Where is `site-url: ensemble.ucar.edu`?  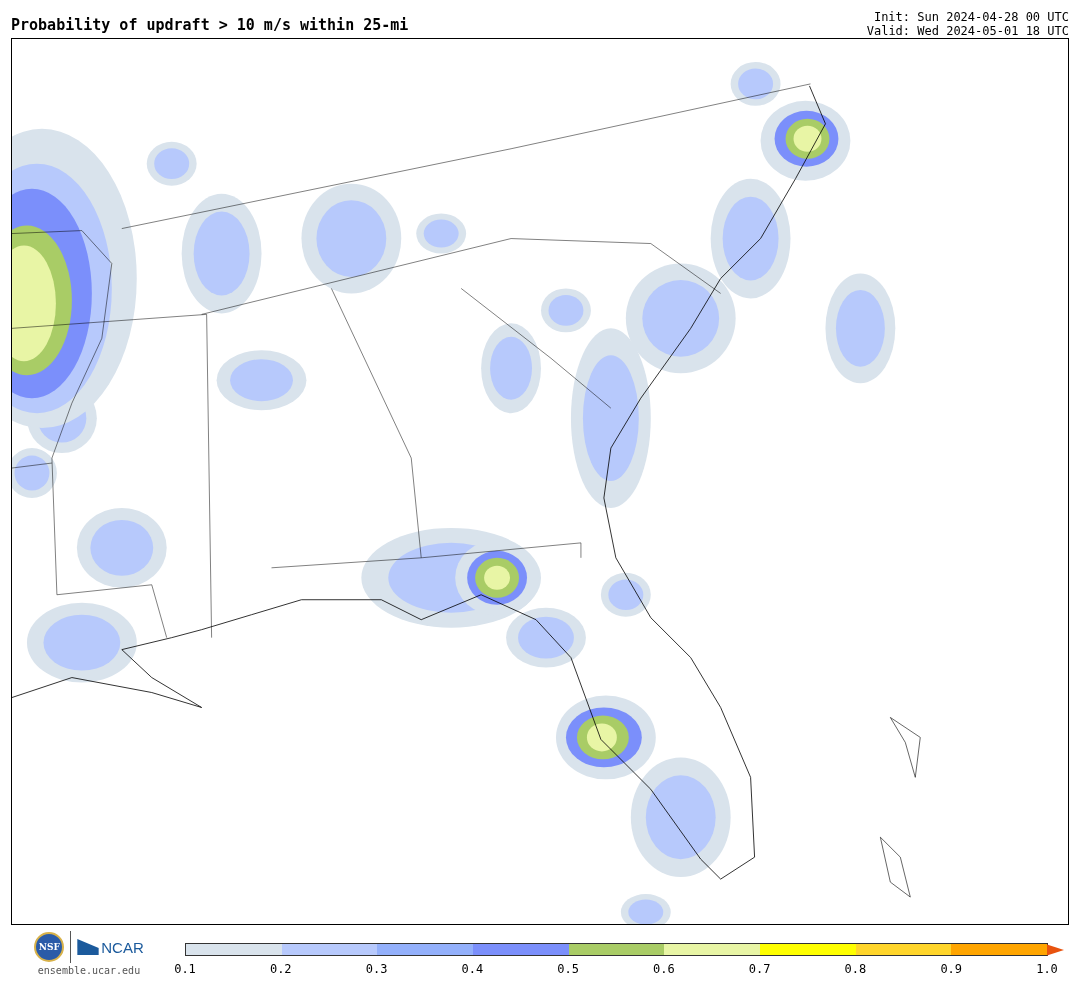
site-url: ensemble.ucar.edu is located at coordinates (89, 970).